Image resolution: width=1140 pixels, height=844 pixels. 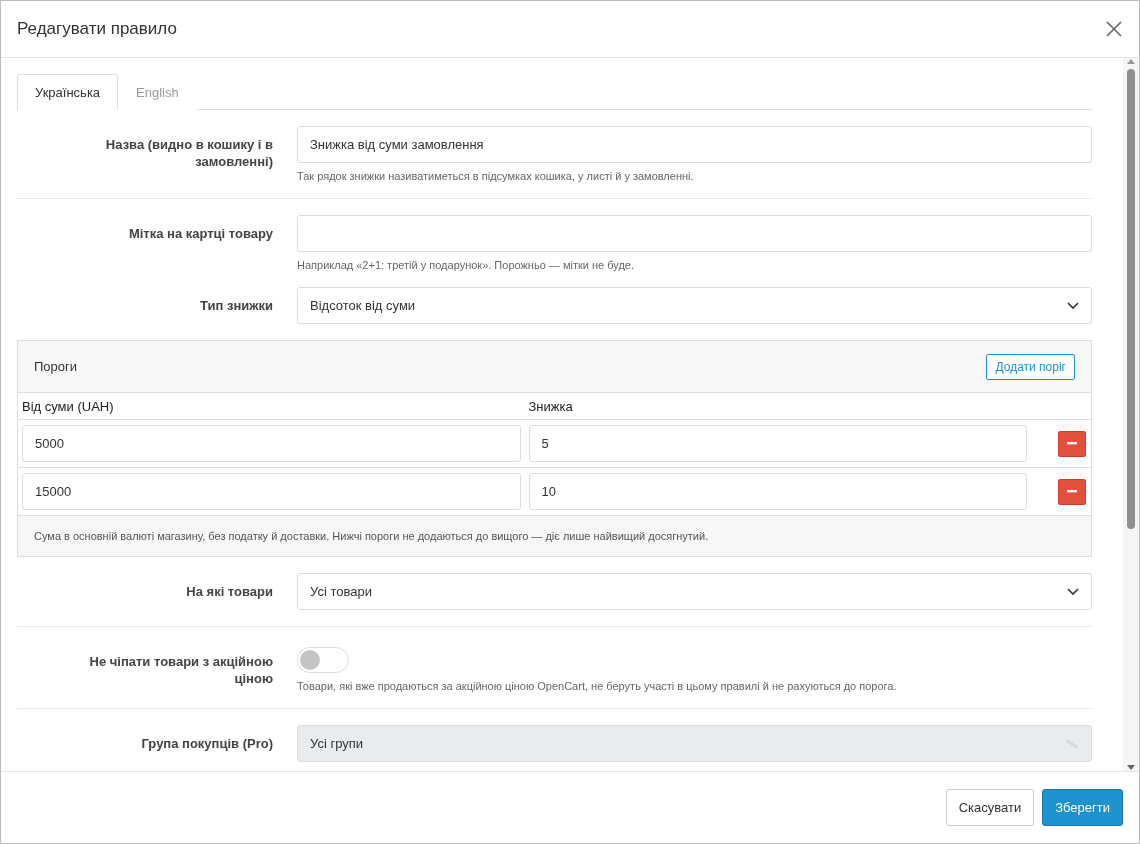 I want to click on discount-field: 10, so click(x=777, y=491).